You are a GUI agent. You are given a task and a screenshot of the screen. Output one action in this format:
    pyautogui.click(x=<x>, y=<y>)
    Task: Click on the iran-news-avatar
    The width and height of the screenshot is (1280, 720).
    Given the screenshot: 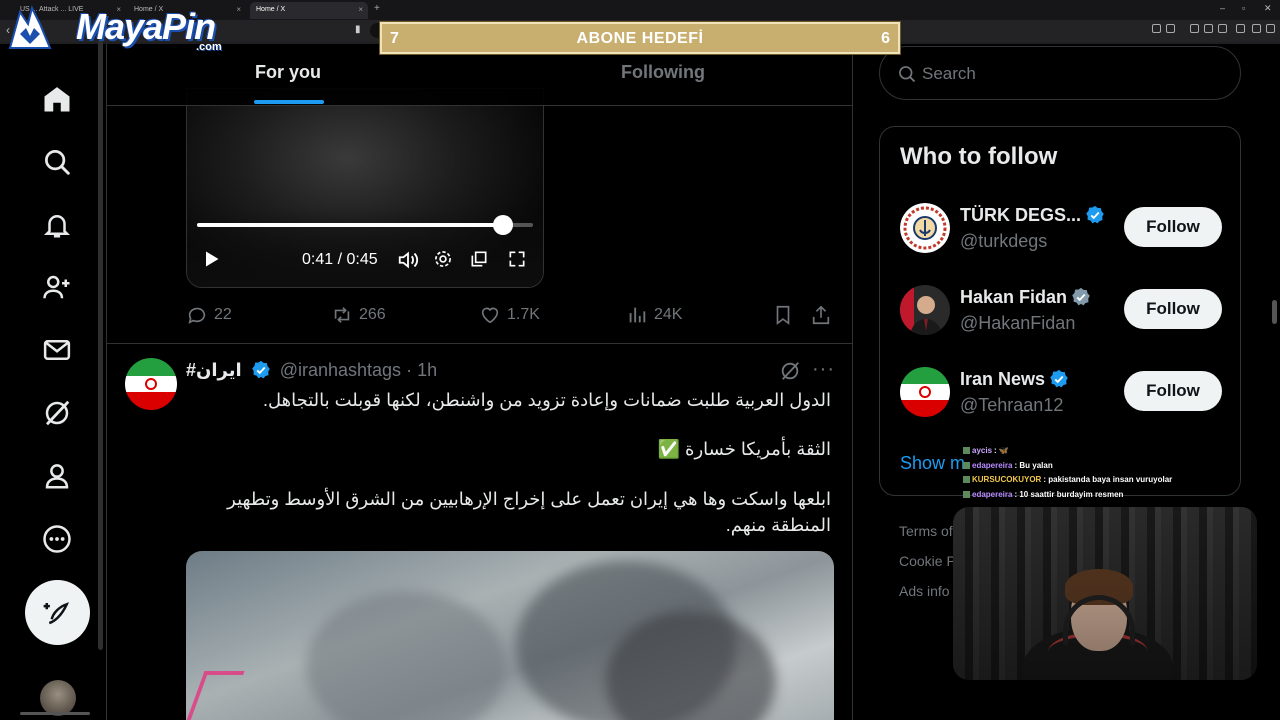 What is the action you would take?
    pyautogui.click(x=925, y=392)
    